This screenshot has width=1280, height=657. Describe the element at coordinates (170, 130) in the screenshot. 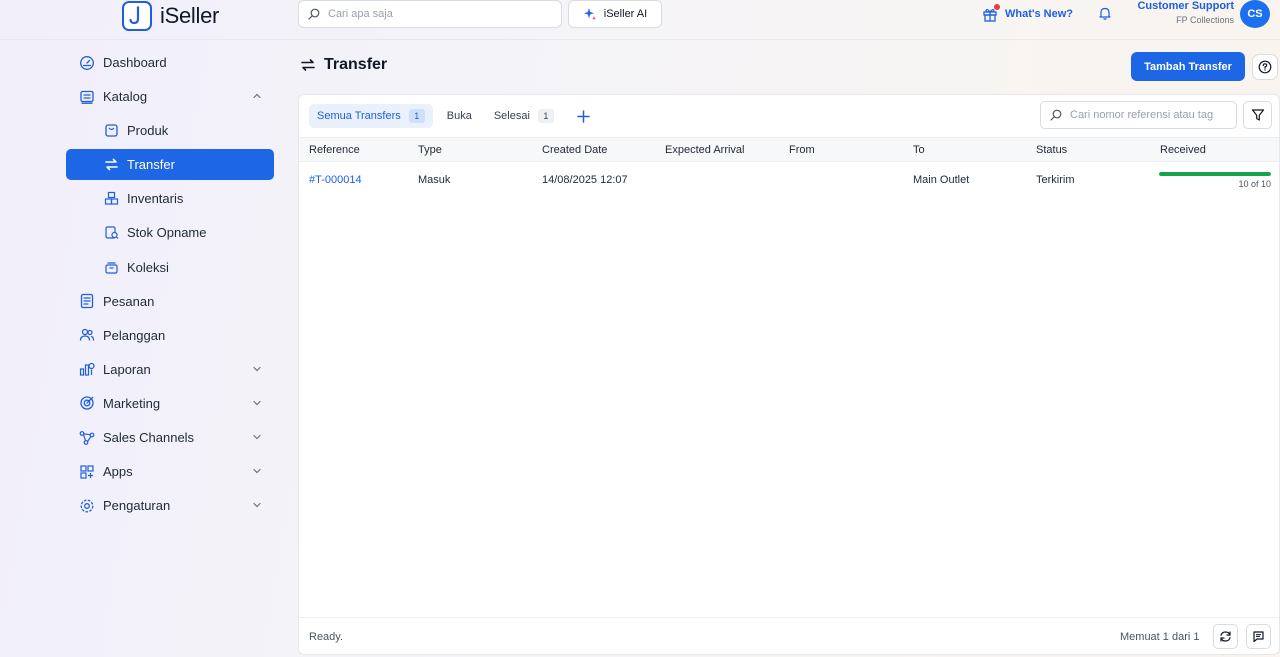

I see `sidebar-item-produk: Produk` at that location.